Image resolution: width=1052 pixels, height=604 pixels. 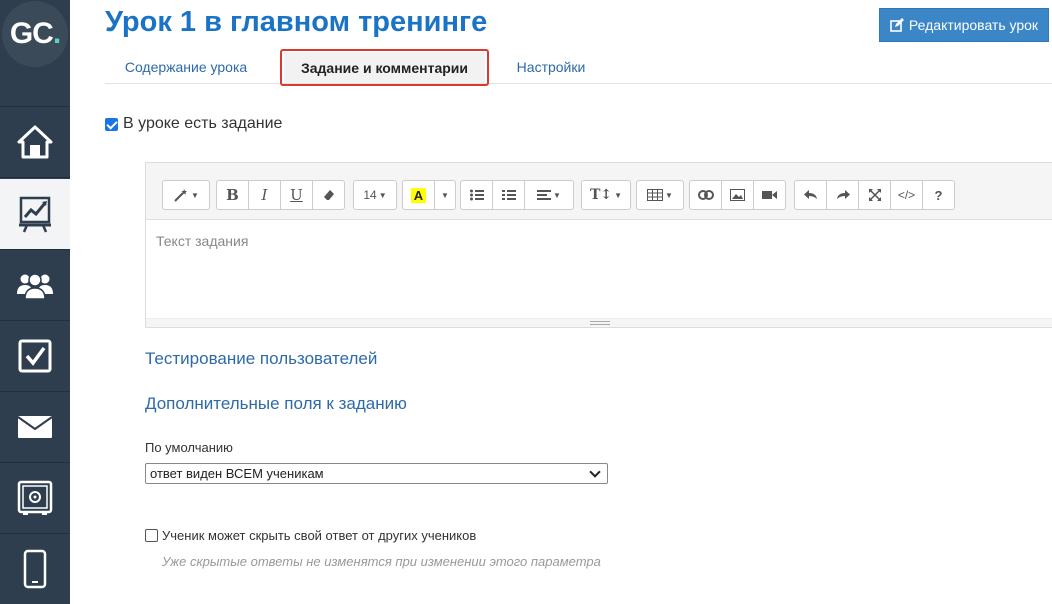 I want to click on safe-icon, so click(x=35, y=497).